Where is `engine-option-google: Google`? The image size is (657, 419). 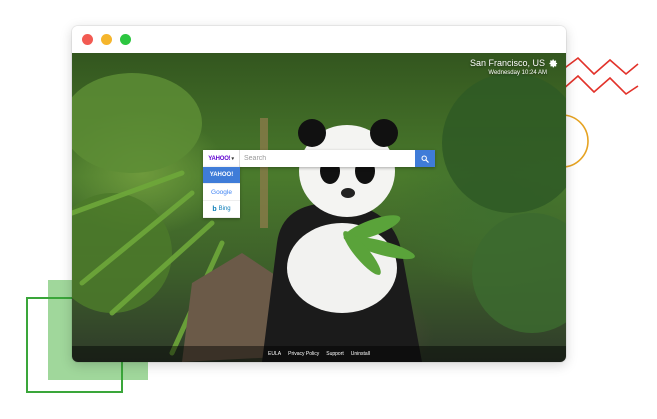 engine-option-google: Google is located at coordinates (221, 192).